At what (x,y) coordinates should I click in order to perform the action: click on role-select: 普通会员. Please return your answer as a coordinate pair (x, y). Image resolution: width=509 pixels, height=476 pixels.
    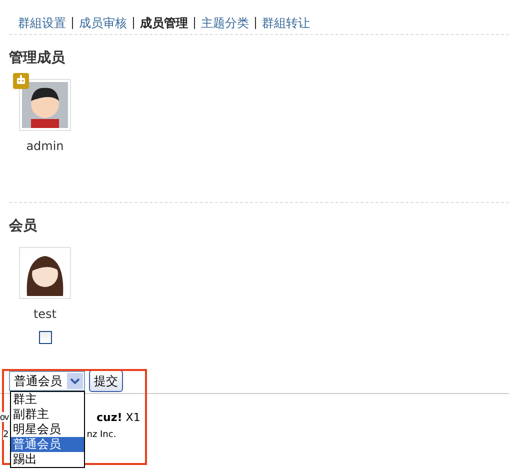
    Looking at the image, I should click on (47, 381).